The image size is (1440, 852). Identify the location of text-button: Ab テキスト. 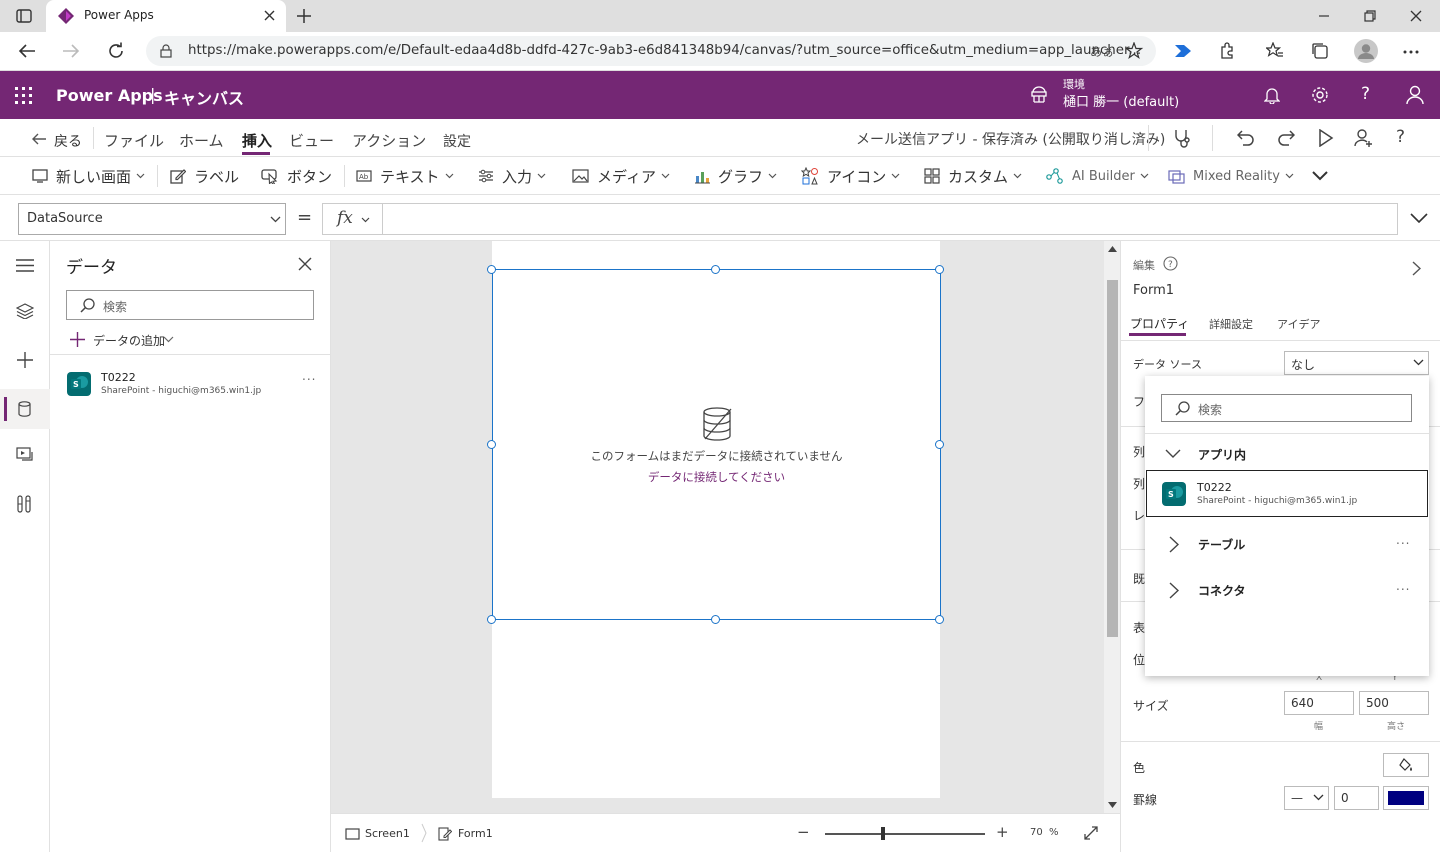
(405, 176).